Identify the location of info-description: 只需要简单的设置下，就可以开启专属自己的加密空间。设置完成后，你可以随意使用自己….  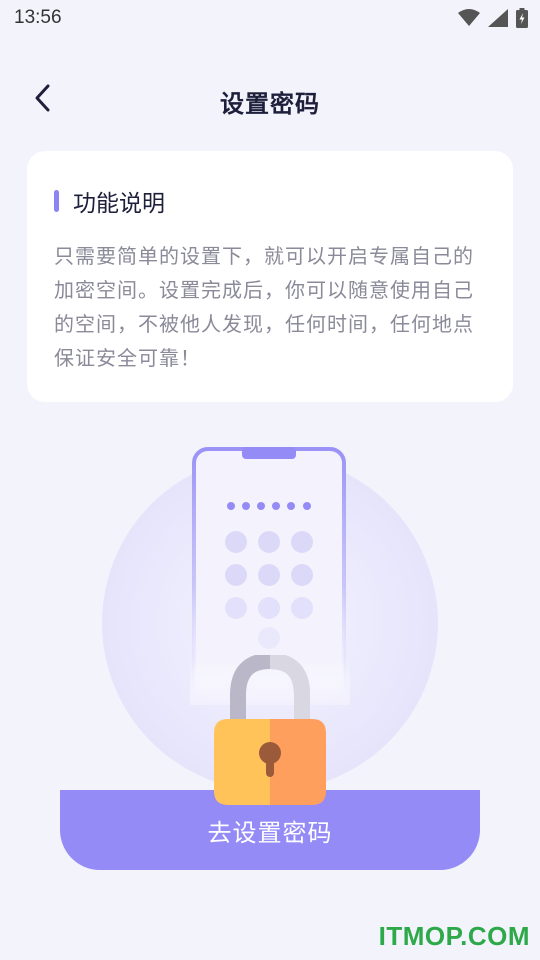
(264, 307).